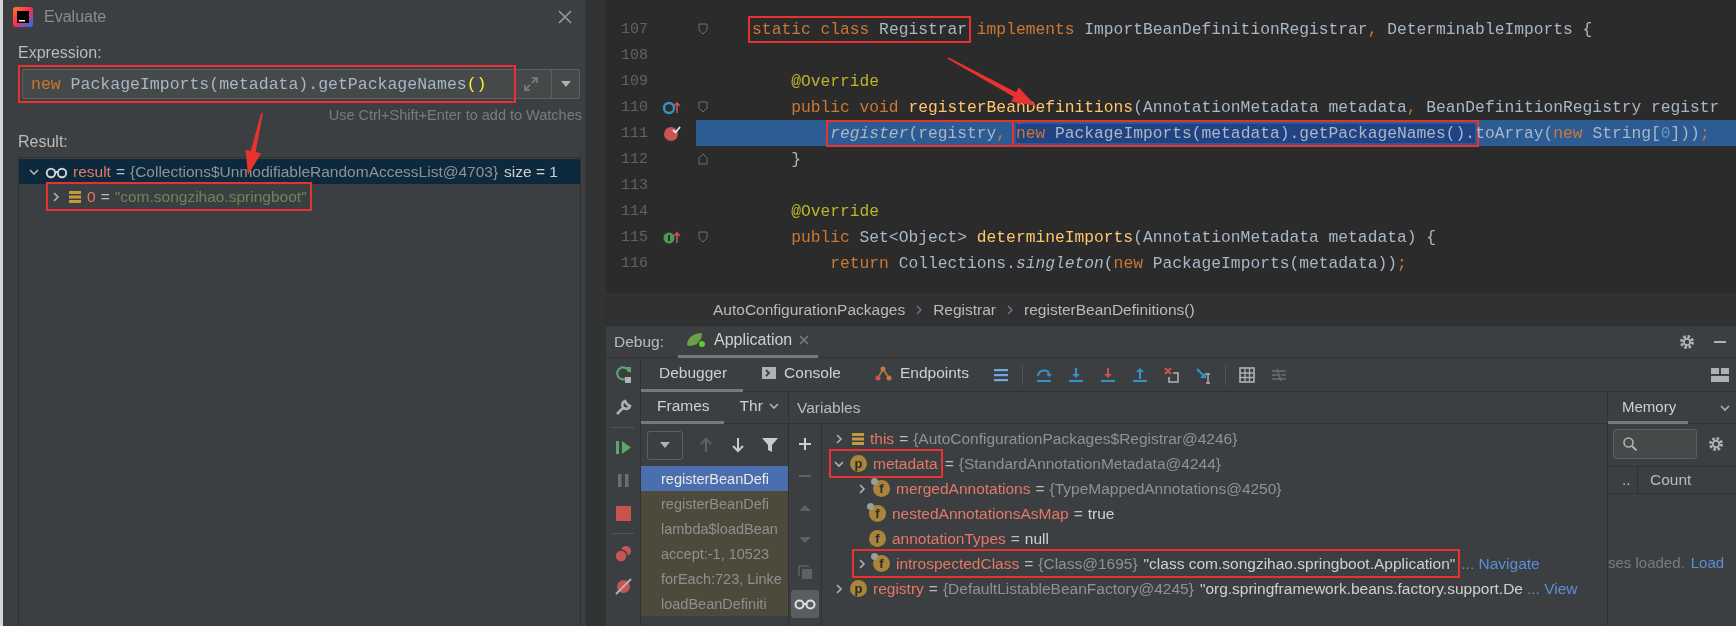  I want to click on leaf-icon, so click(697, 340).